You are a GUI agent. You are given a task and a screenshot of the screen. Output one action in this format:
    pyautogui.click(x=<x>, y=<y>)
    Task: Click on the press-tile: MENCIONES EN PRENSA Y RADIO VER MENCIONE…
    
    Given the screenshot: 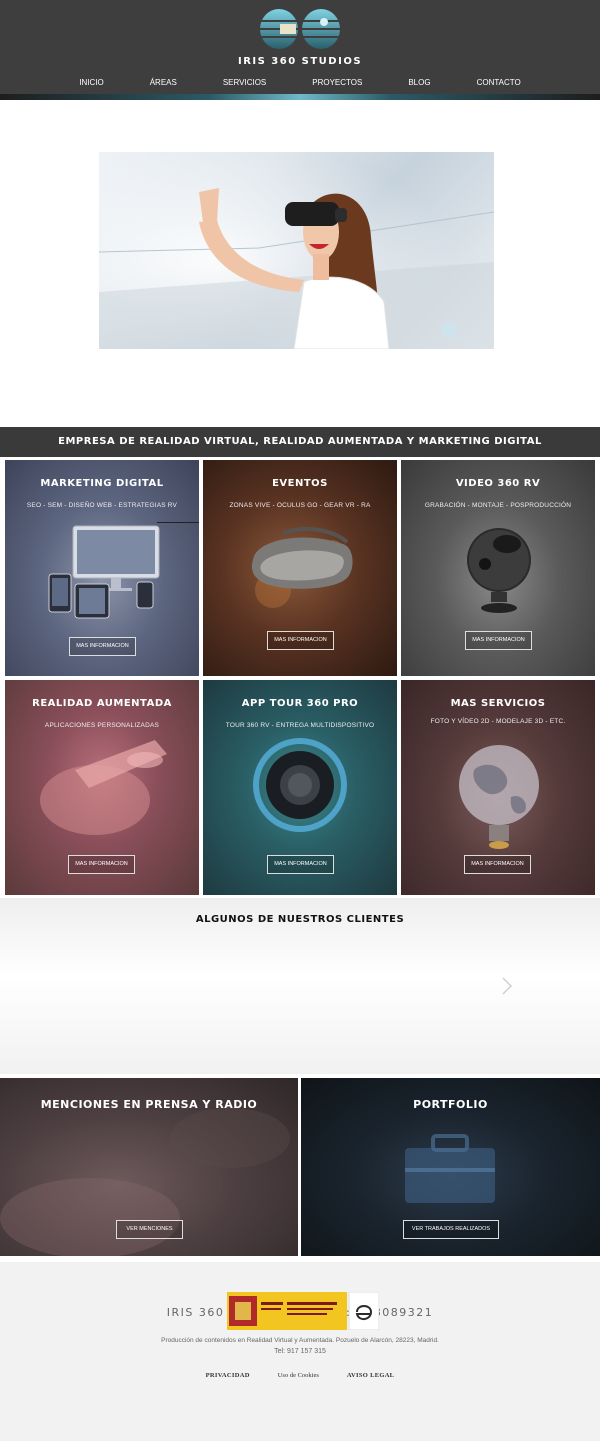 What is the action you would take?
    pyautogui.click(x=149, y=1167)
    